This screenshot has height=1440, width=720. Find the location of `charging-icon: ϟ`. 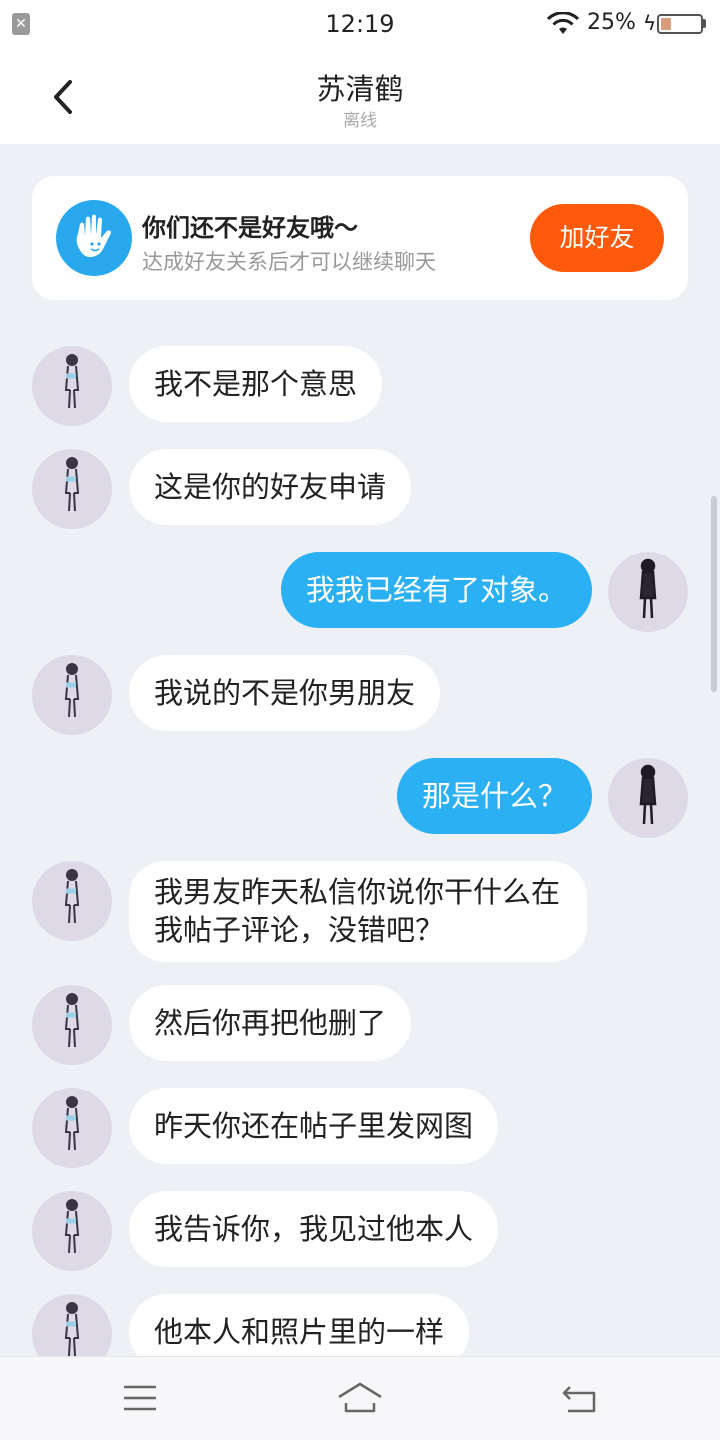

charging-icon: ϟ is located at coordinates (650, 23).